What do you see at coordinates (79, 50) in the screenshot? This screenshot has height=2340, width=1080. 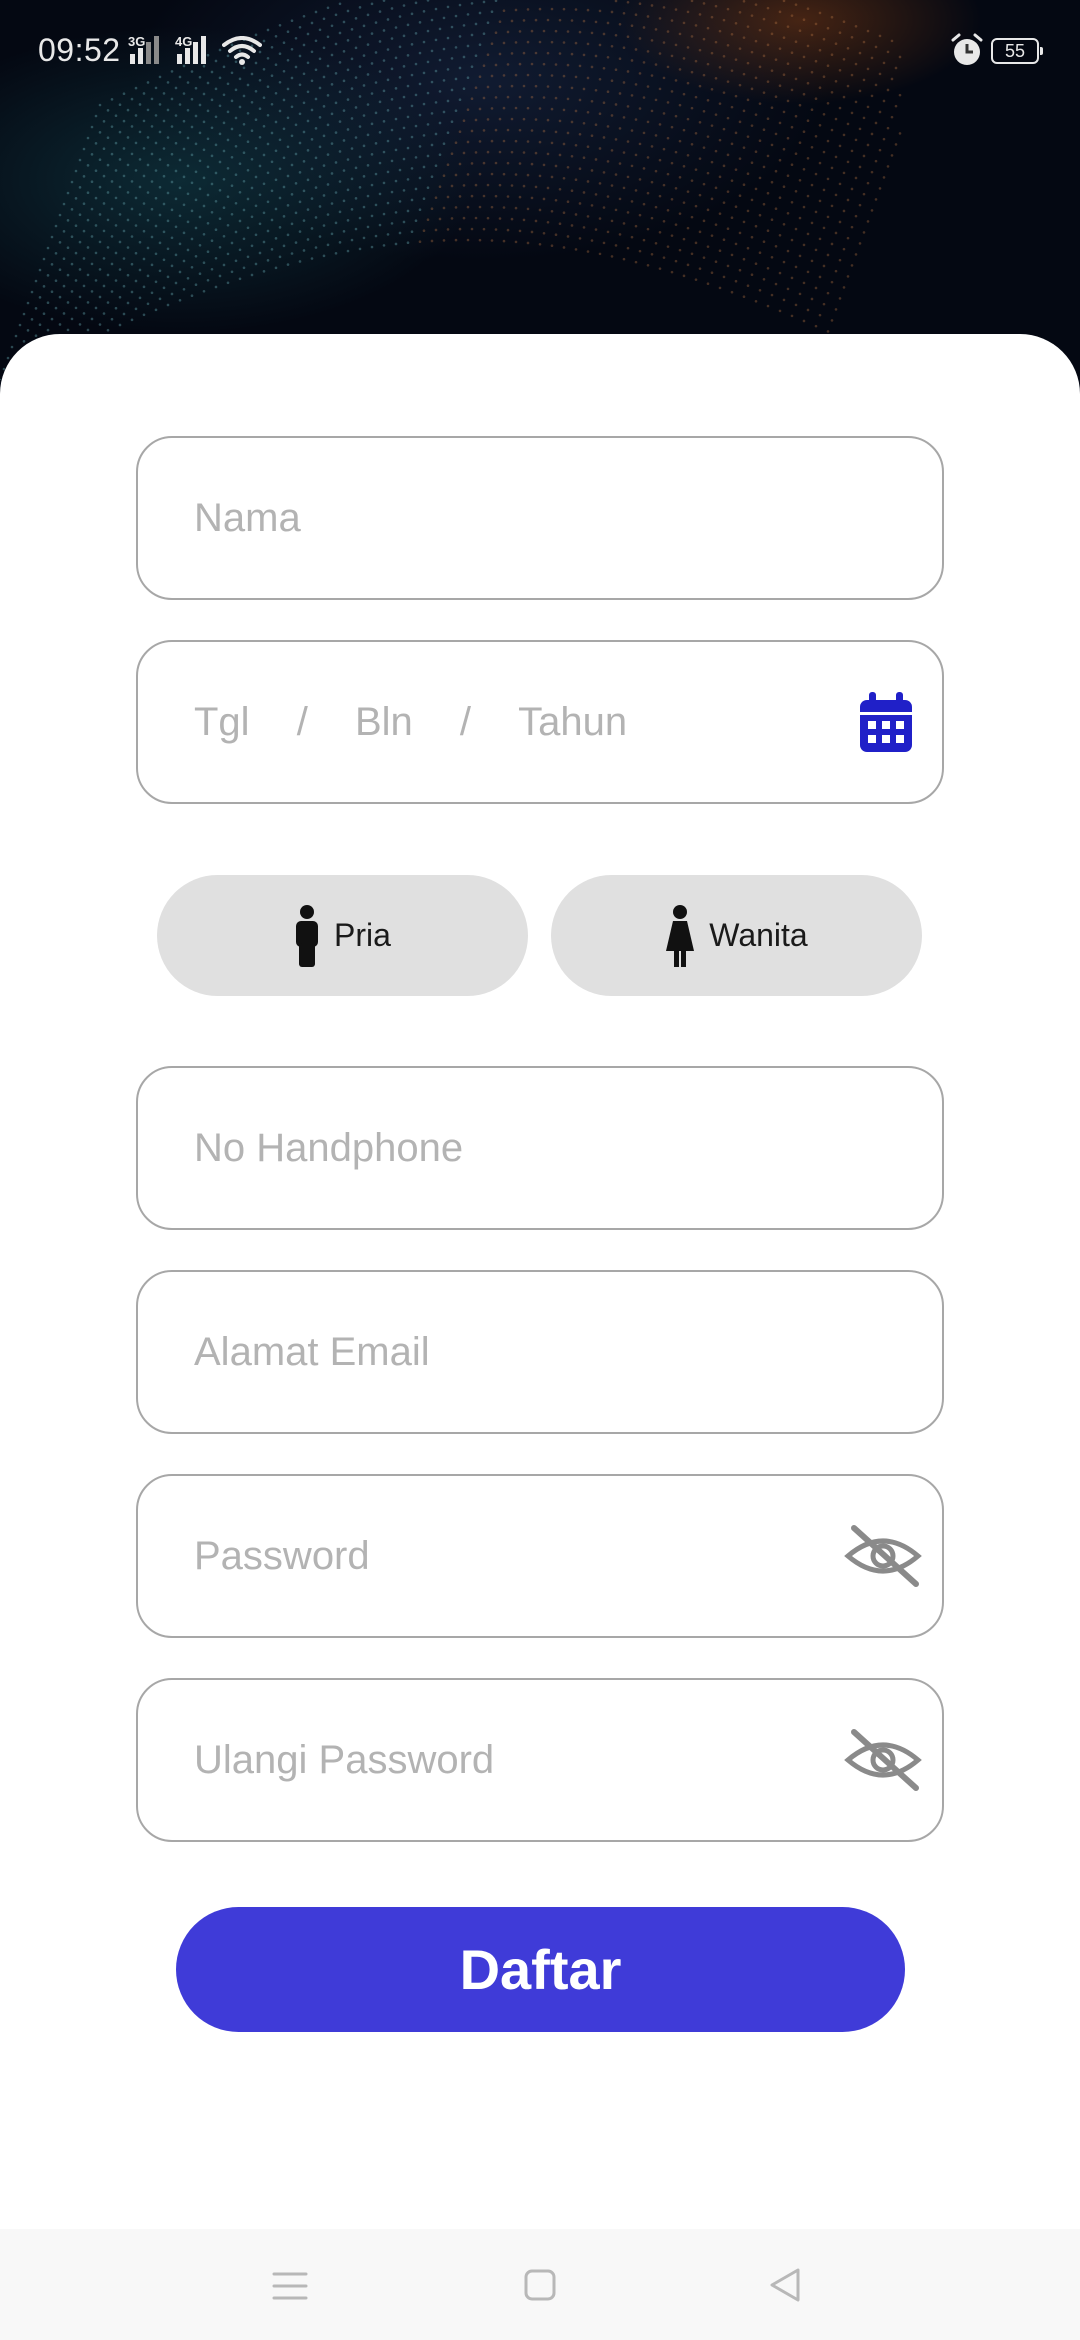 I see `status-time: 09:52` at bounding box center [79, 50].